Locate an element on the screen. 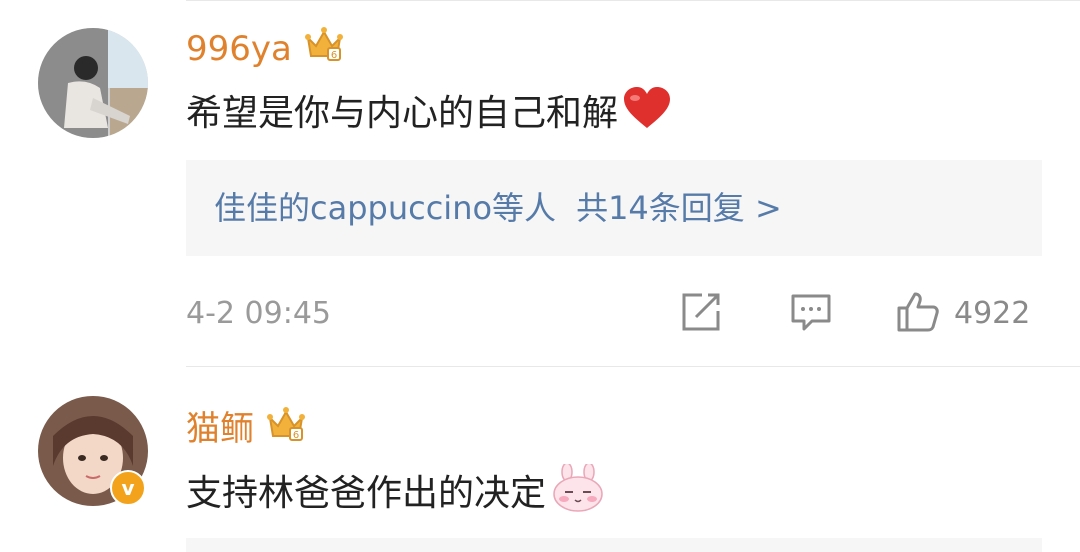 This screenshot has width=1080, height=552. shy-bunny-emoji-icon is located at coordinates (578, 492).